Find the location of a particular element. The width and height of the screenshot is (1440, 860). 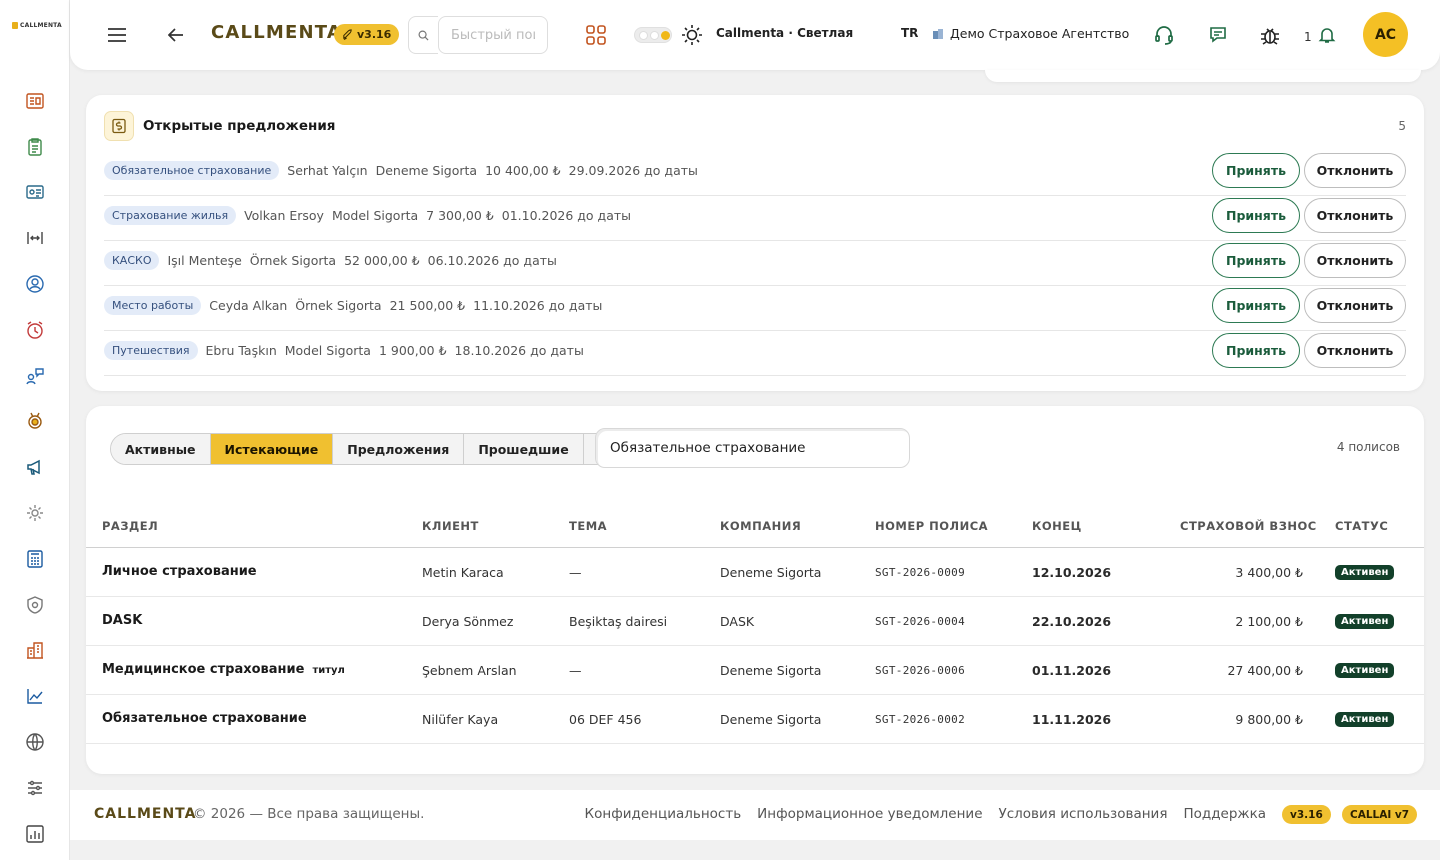

bug-icon is located at coordinates (1270, 36).